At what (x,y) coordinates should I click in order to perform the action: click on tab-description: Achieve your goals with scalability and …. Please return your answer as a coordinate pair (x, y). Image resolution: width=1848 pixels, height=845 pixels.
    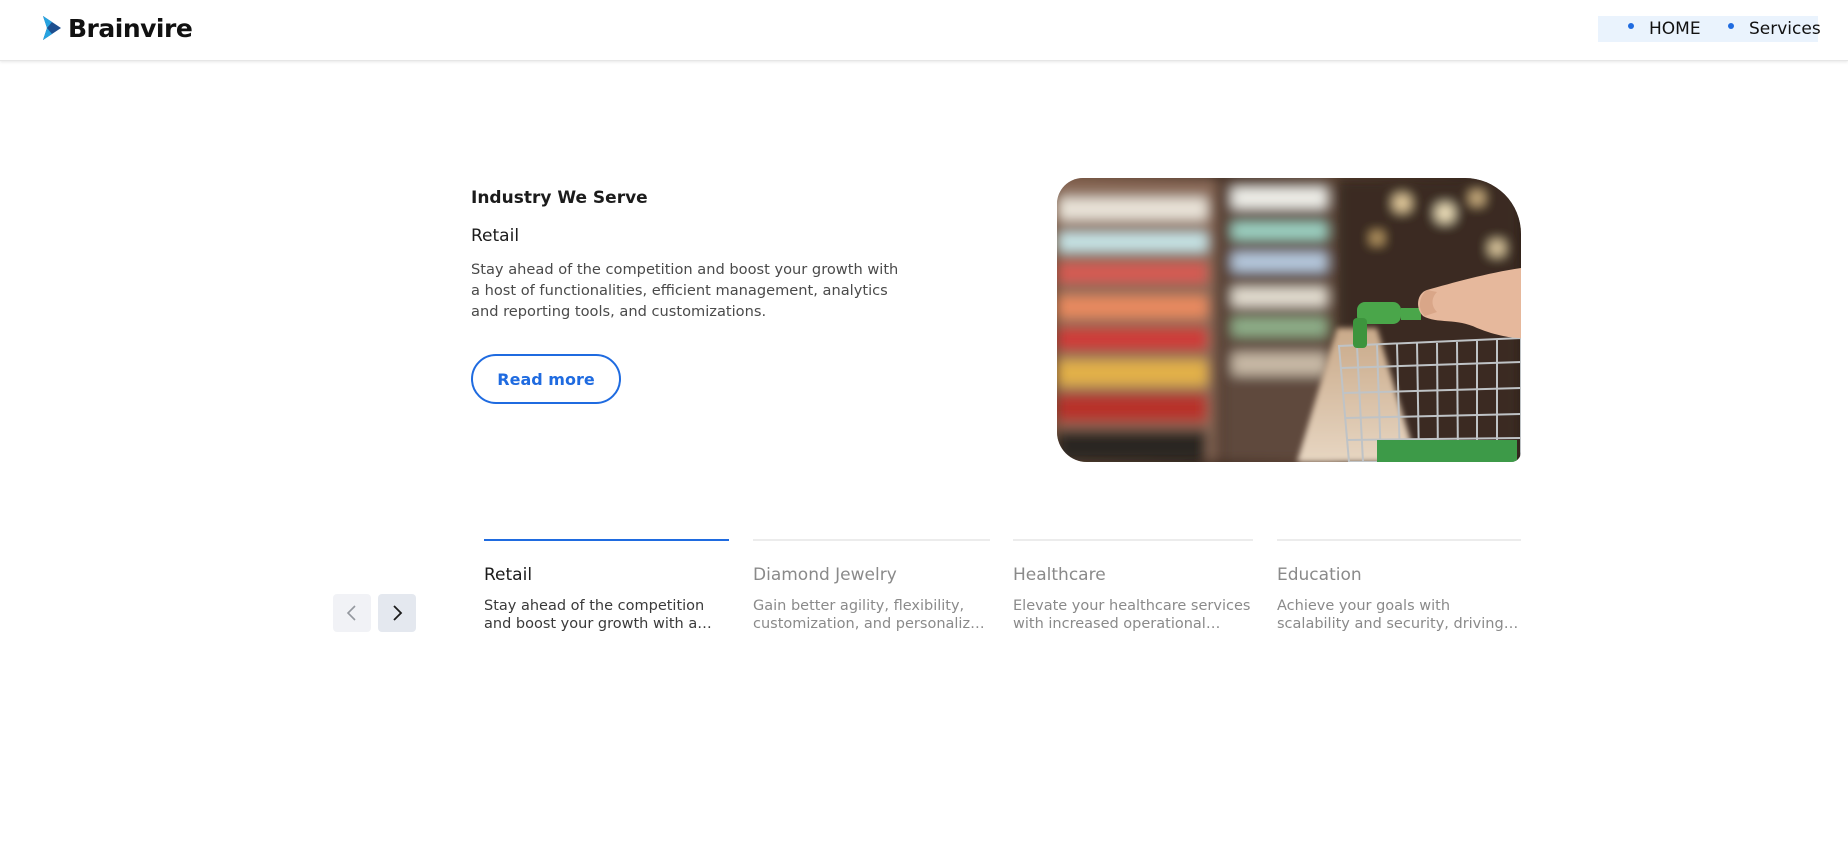
    Looking at the image, I should click on (1390, 615).